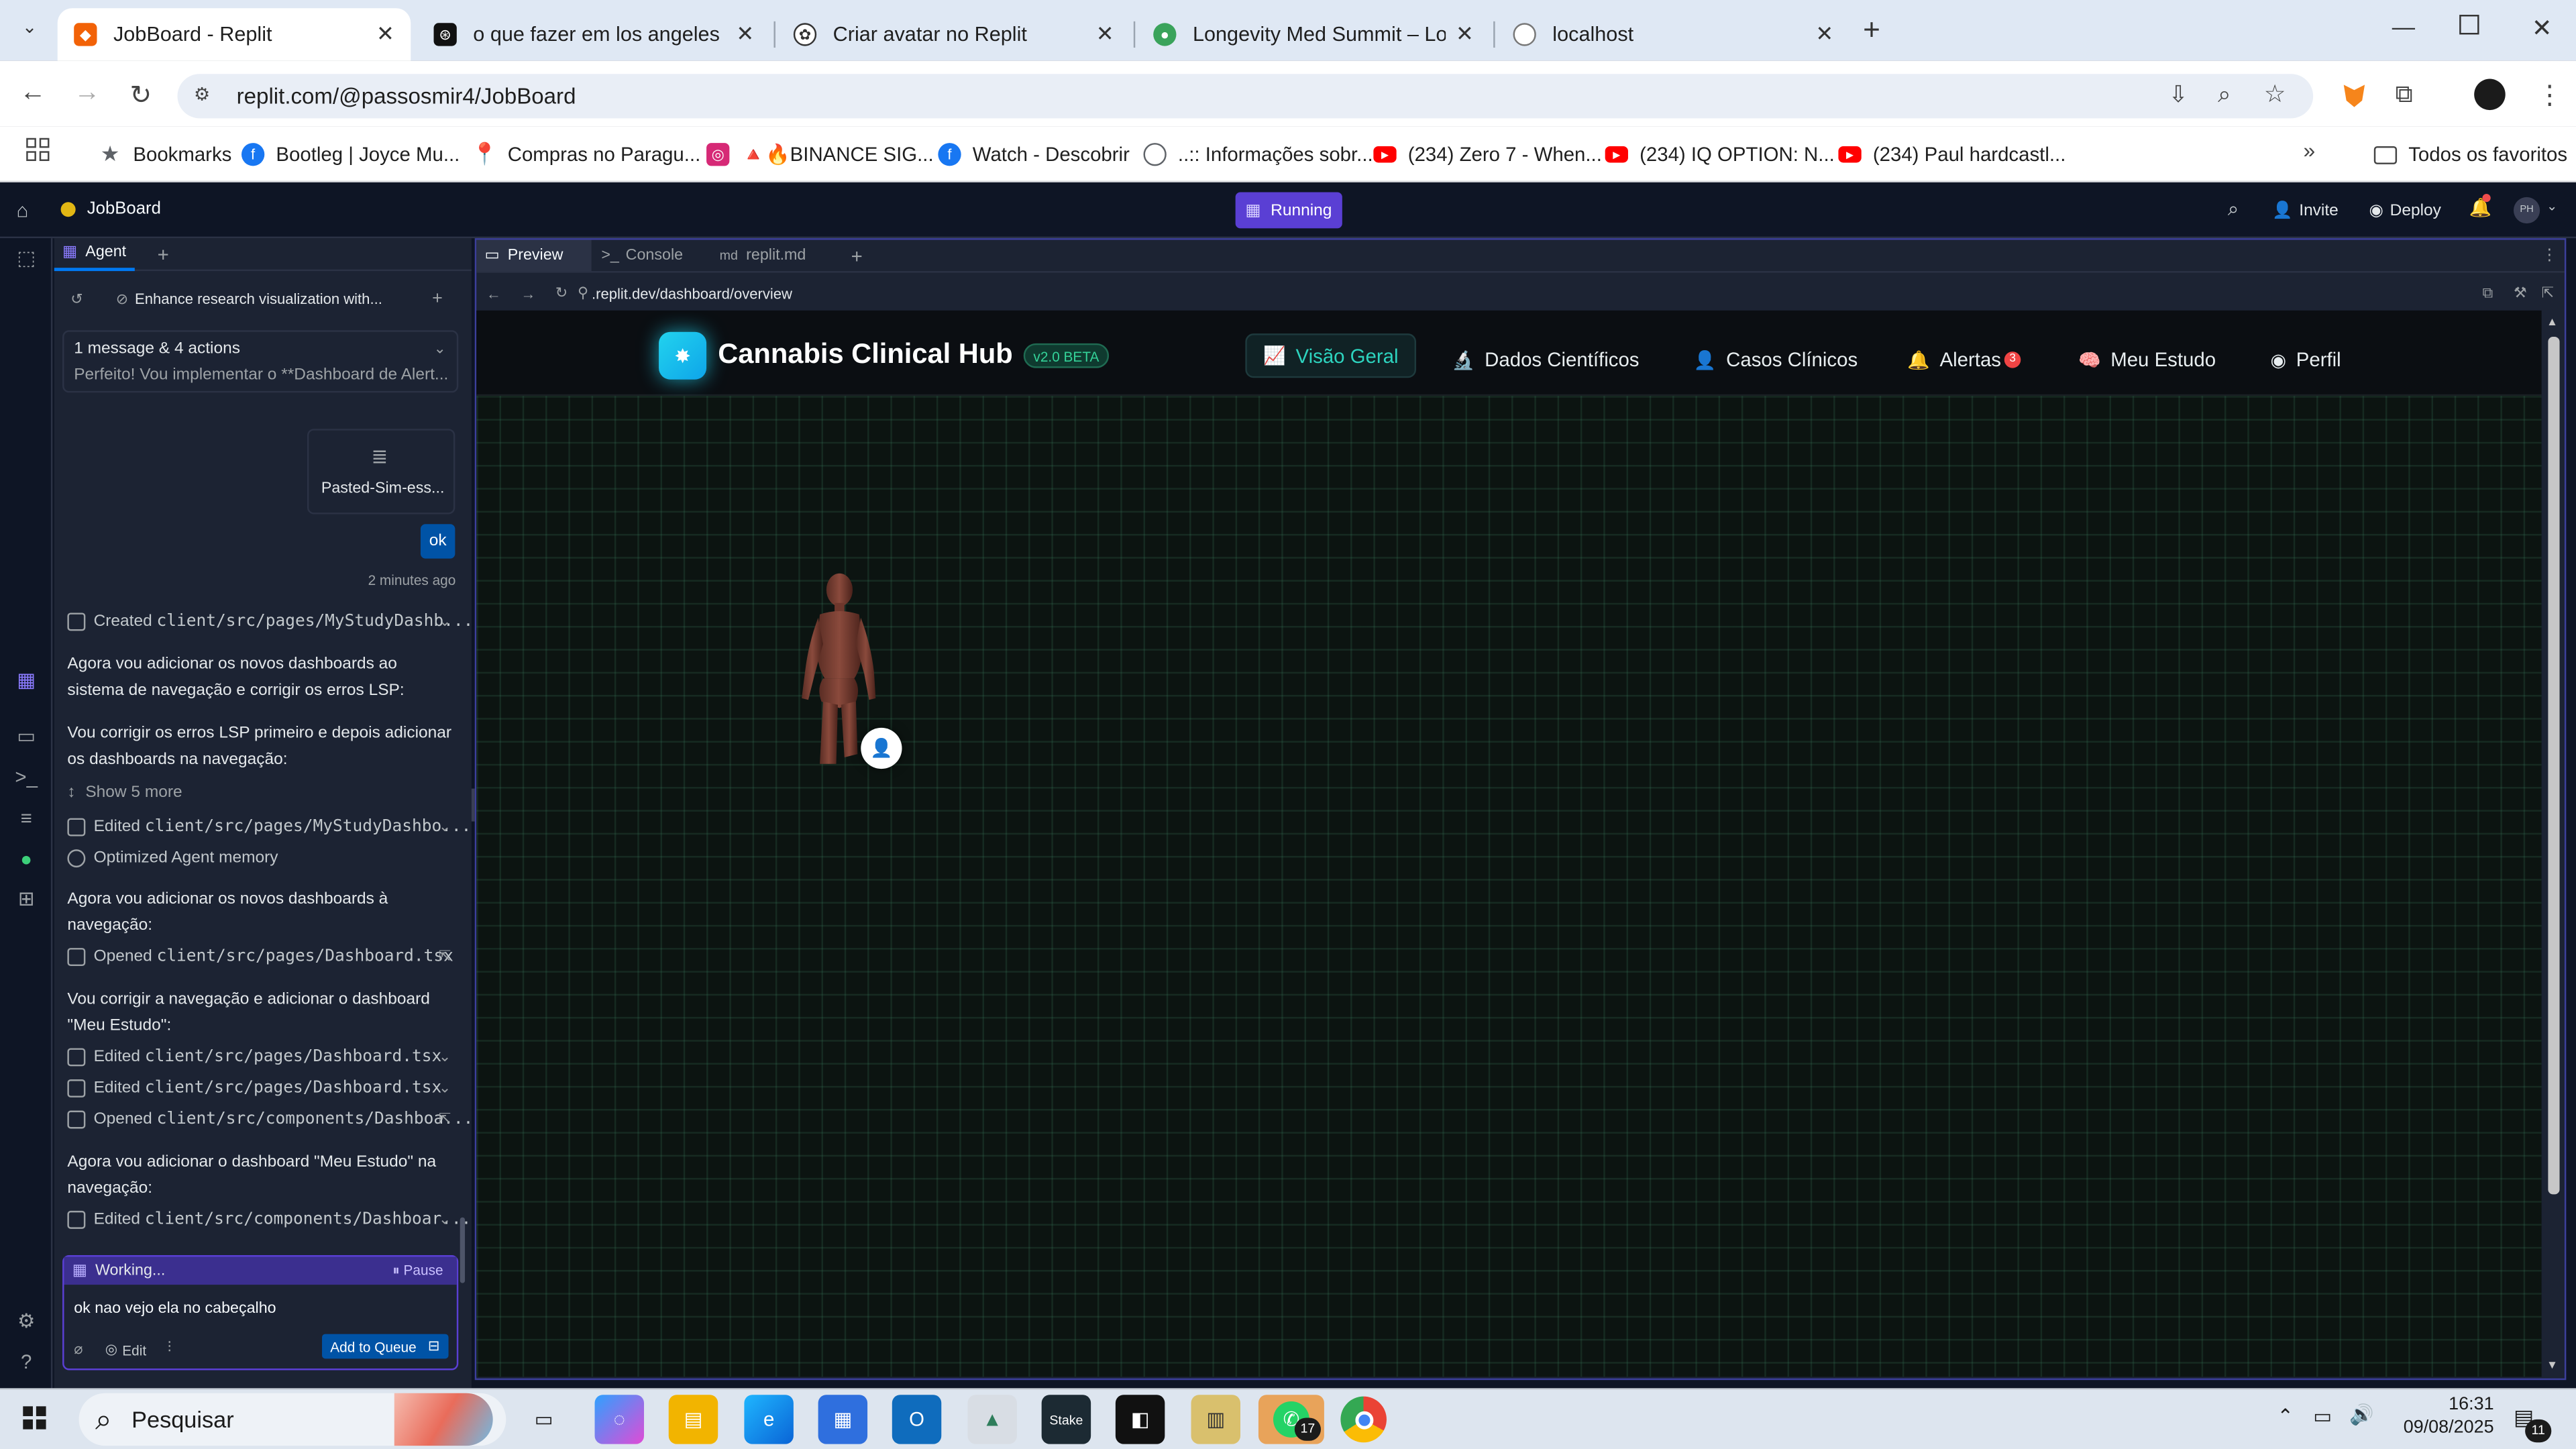 The height and width of the screenshot is (1449, 2576). What do you see at coordinates (1522, 293) in the screenshot?
I see `preview-url-input: ⚲ .replit.dev/dashboard/overview` at bounding box center [1522, 293].